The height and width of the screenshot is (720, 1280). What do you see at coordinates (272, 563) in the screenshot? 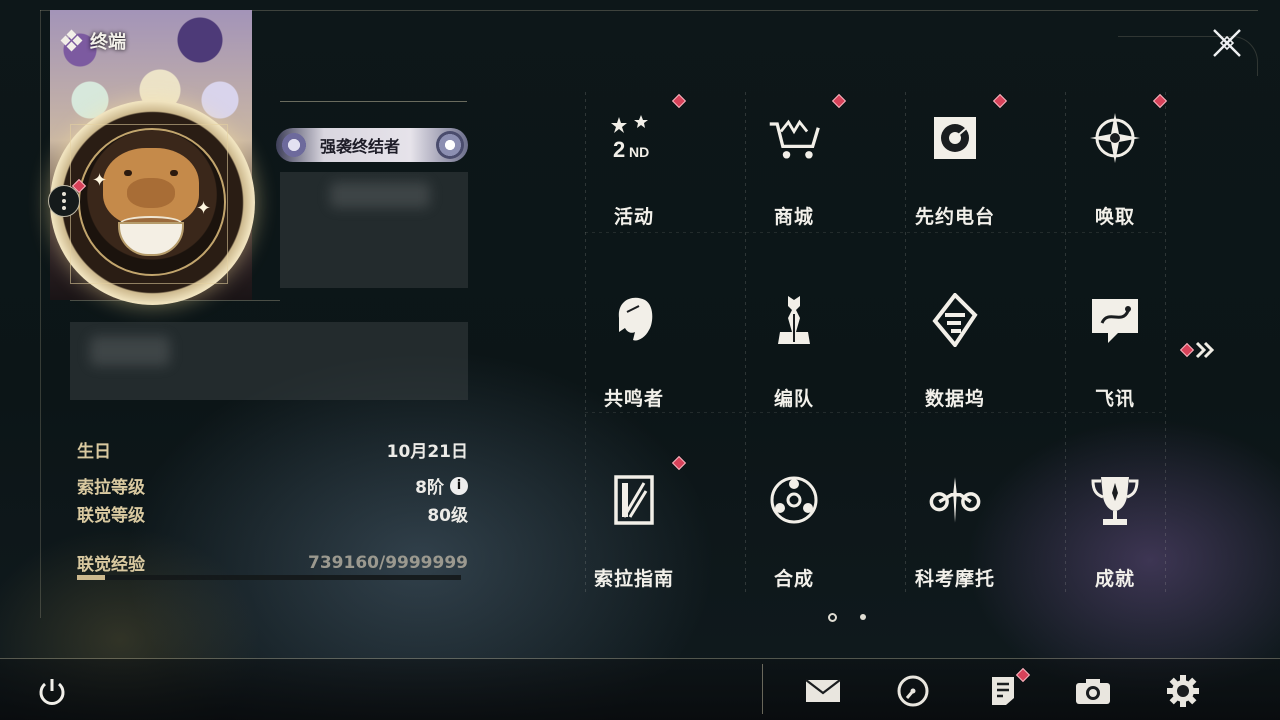
I see `stat-union-exp: 联觉经验 739160/9999999` at bounding box center [272, 563].